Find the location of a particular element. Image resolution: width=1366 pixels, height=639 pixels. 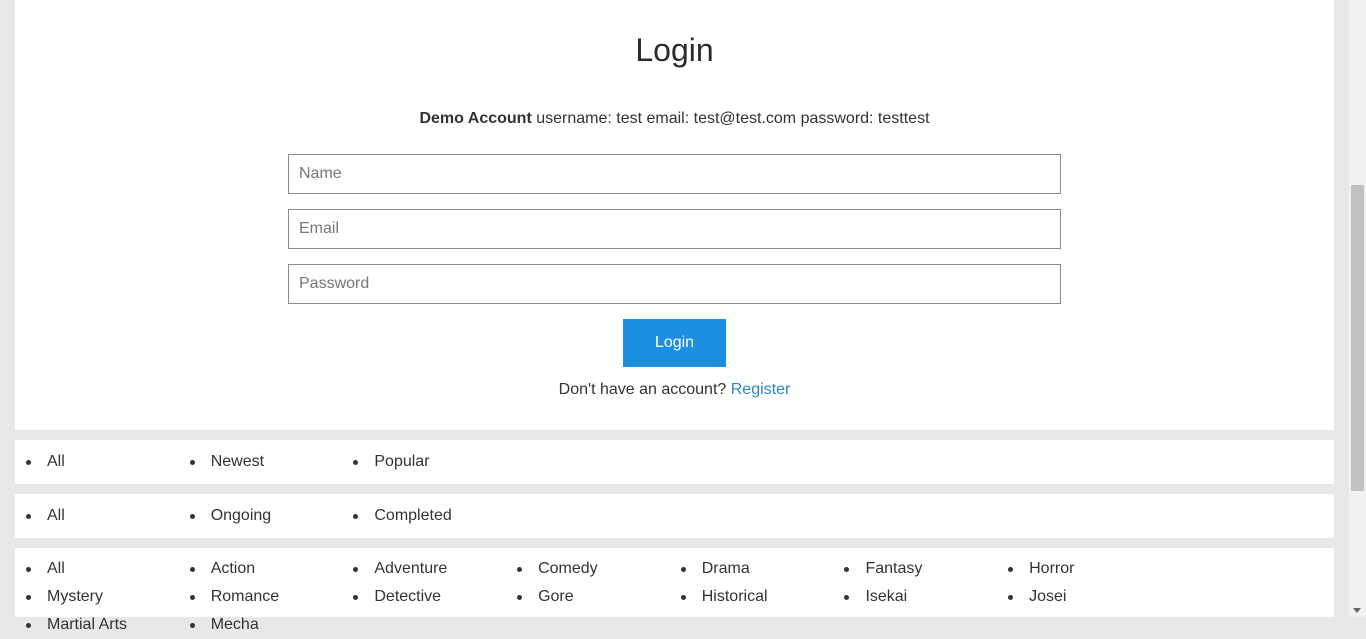

sort-filter-bar: All Newest Popular is located at coordinates (674, 462).